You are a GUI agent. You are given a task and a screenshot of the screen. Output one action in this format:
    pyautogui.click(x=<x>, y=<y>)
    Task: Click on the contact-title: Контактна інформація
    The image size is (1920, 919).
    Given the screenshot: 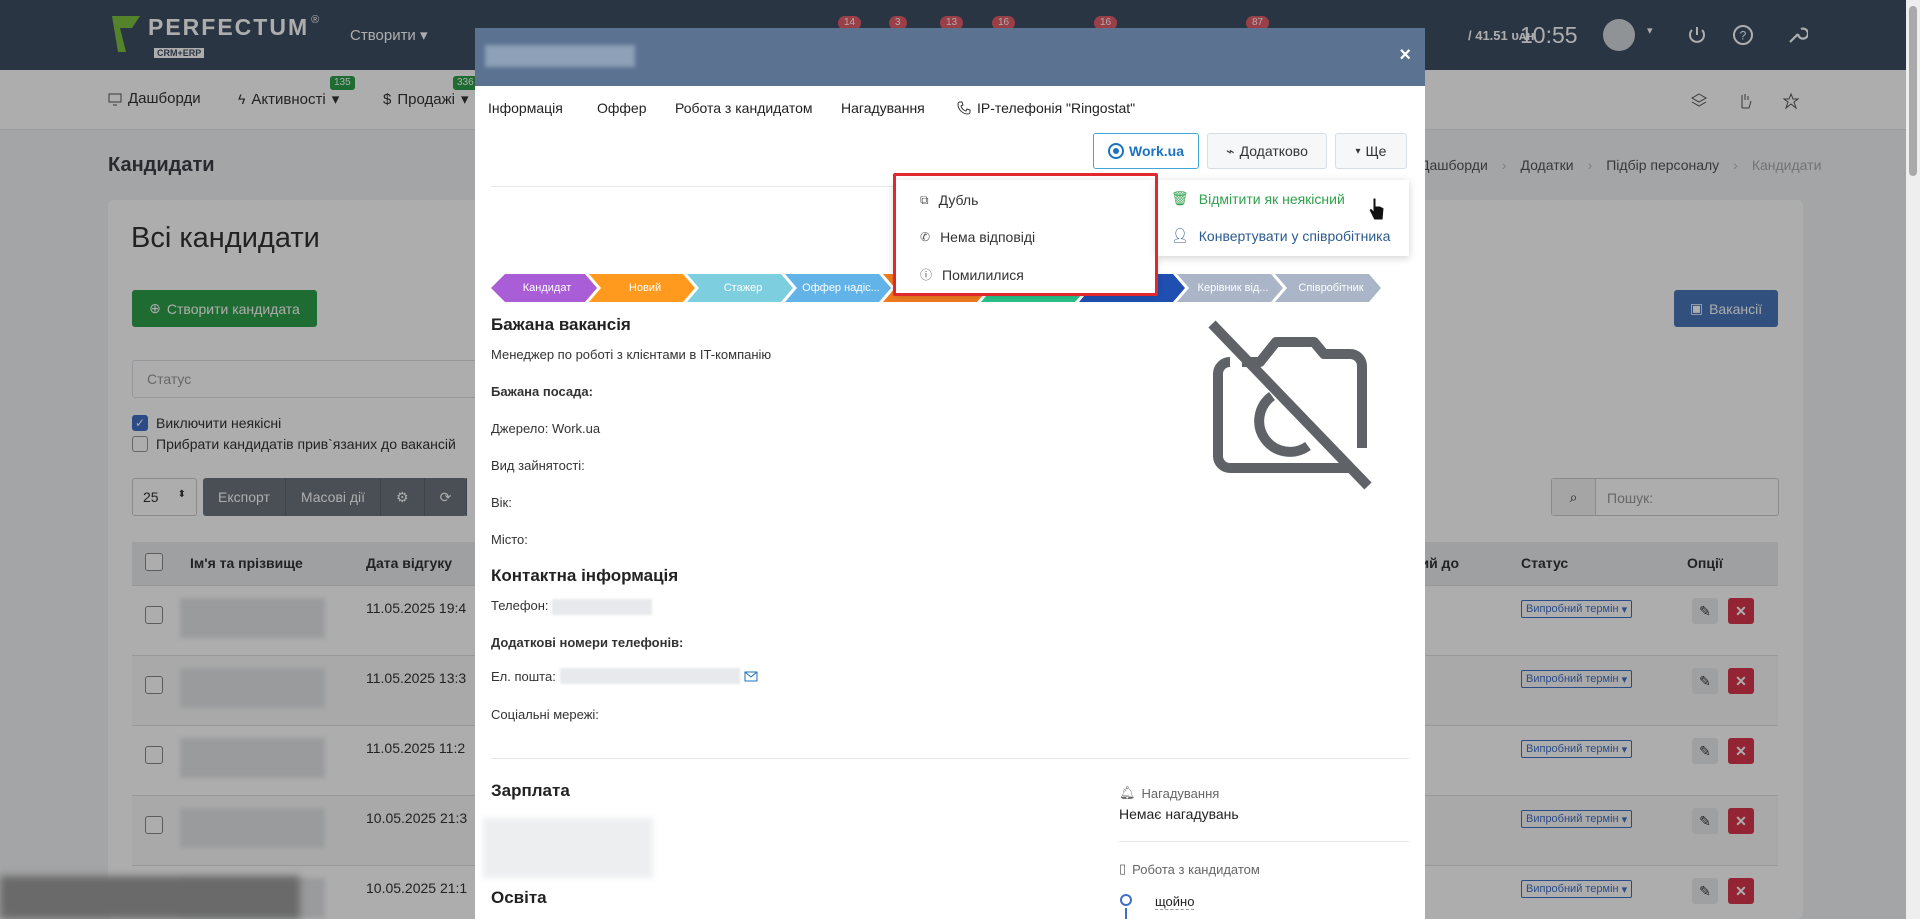 What is the action you would take?
    pyautogui.click(x=585, y=575)
    